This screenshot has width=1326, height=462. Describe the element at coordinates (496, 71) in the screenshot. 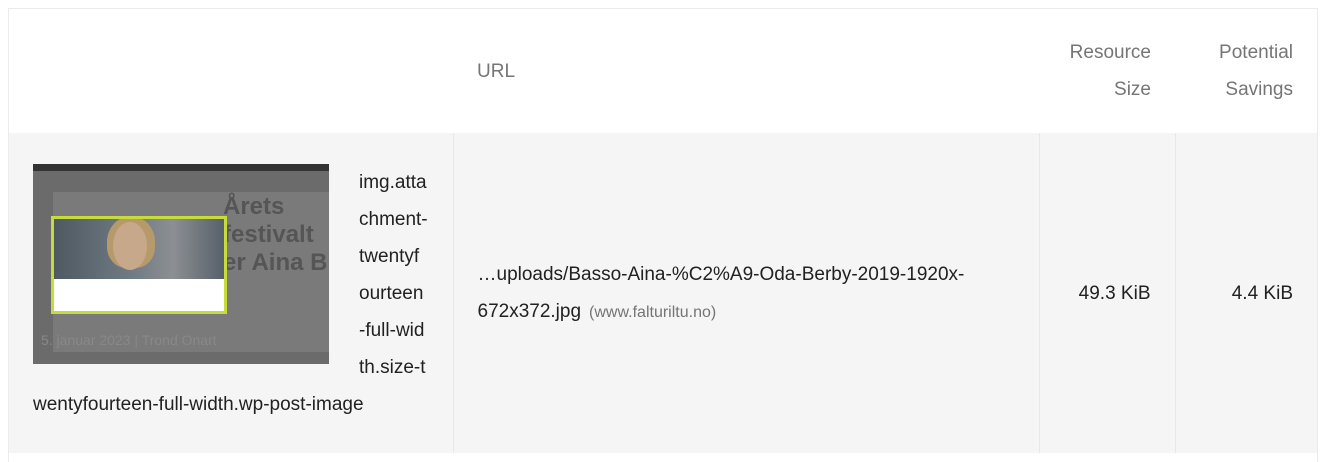

I see `url-column-header: URL` at that location.